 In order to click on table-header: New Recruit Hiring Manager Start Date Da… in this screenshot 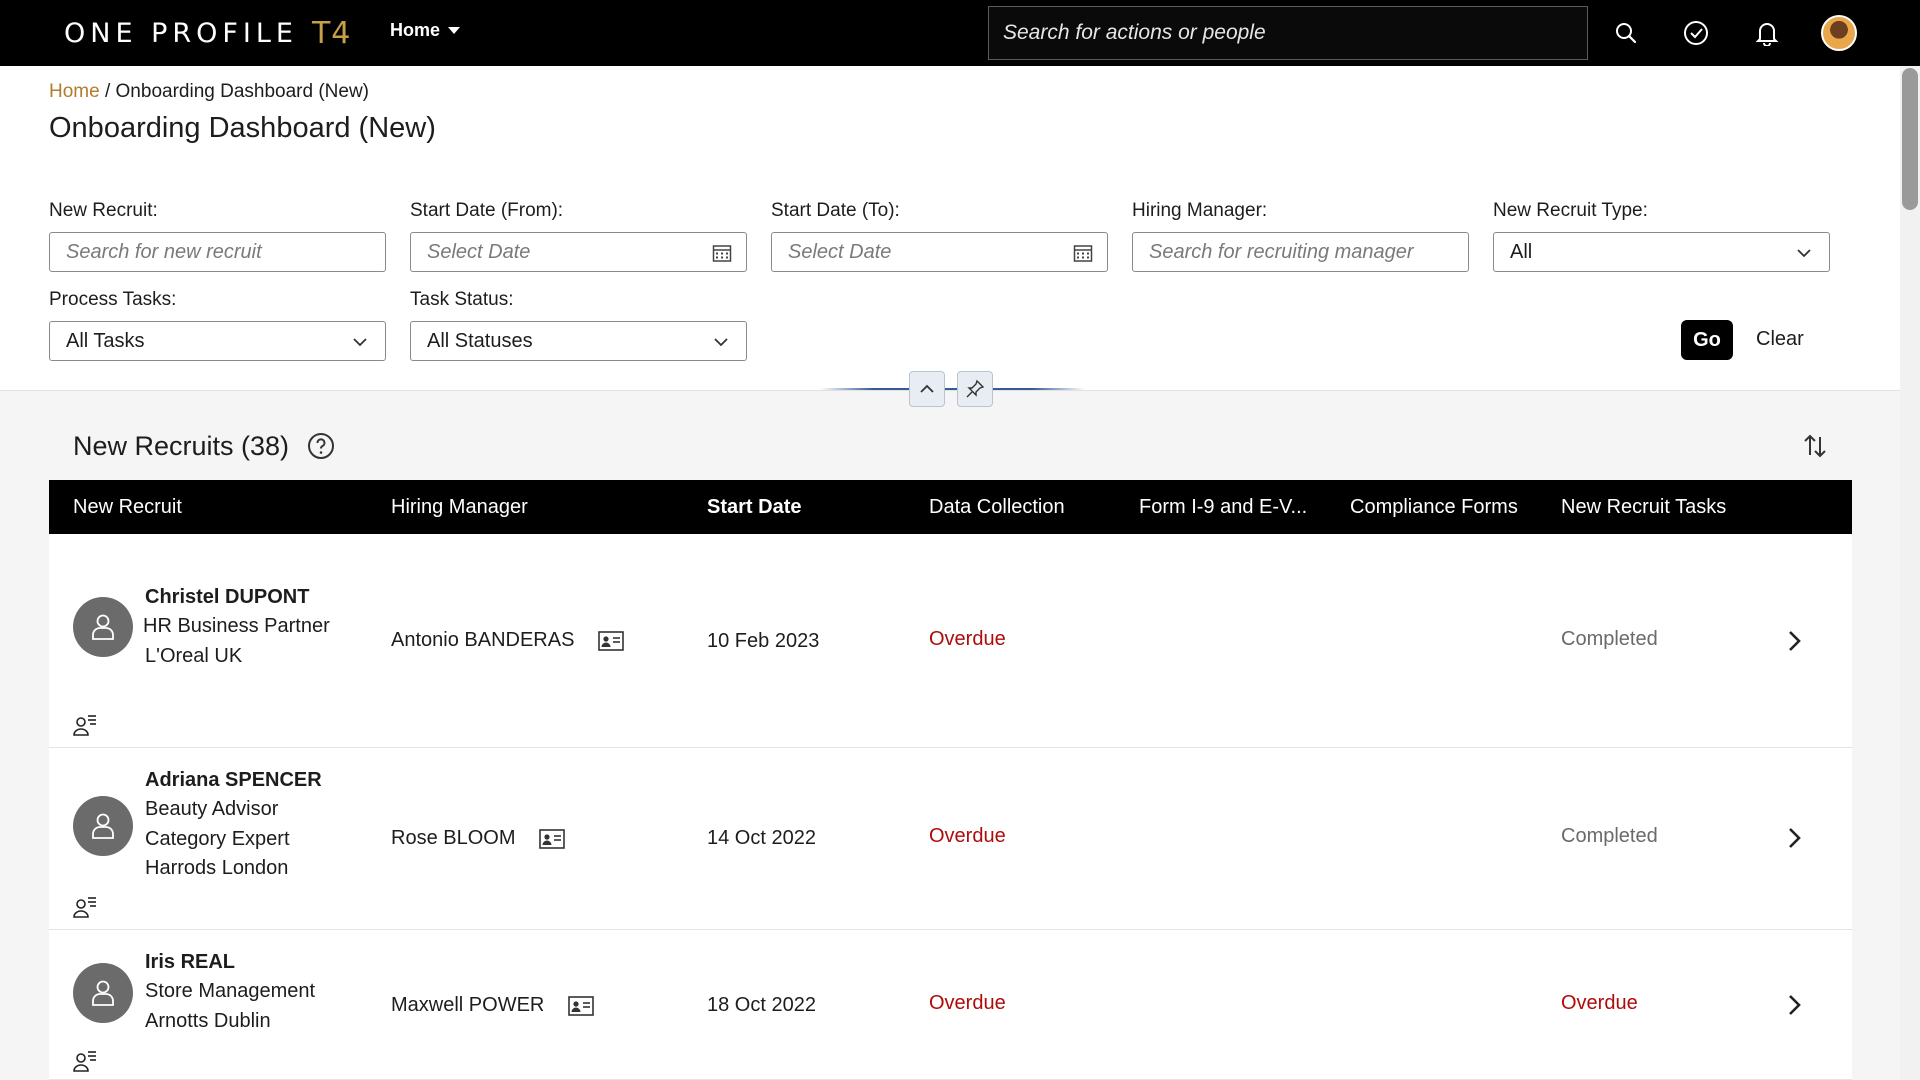, I will do `click(950, 507)`.